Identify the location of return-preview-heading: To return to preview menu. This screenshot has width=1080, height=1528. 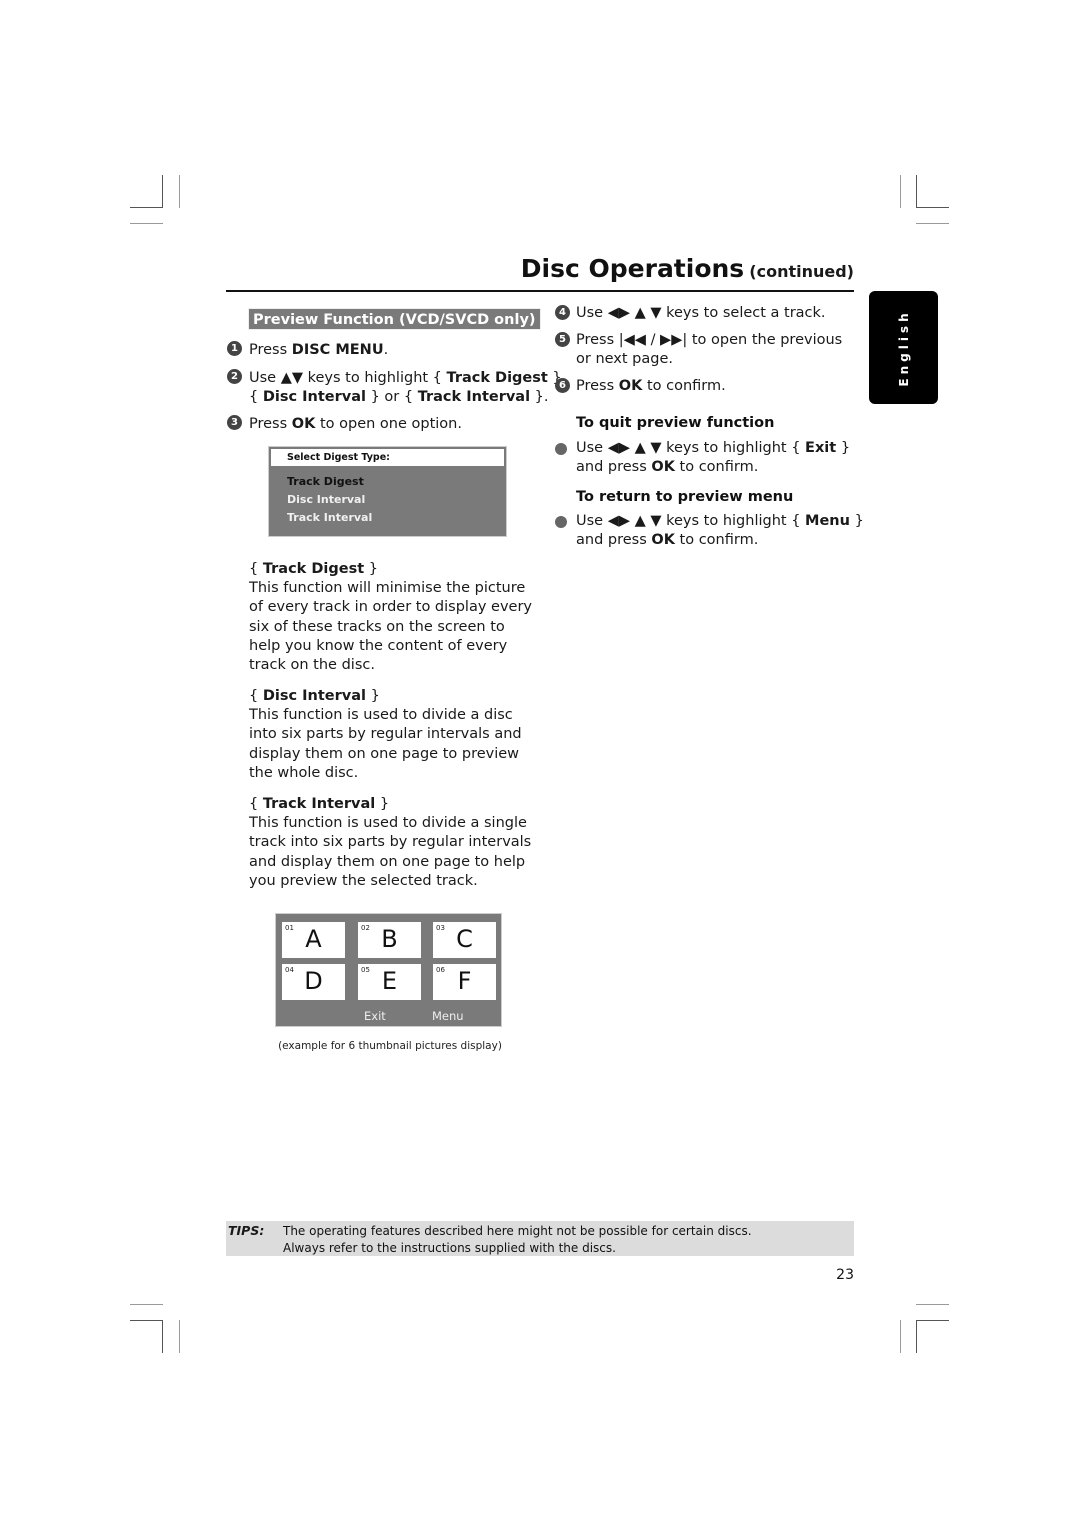
(685, 497).